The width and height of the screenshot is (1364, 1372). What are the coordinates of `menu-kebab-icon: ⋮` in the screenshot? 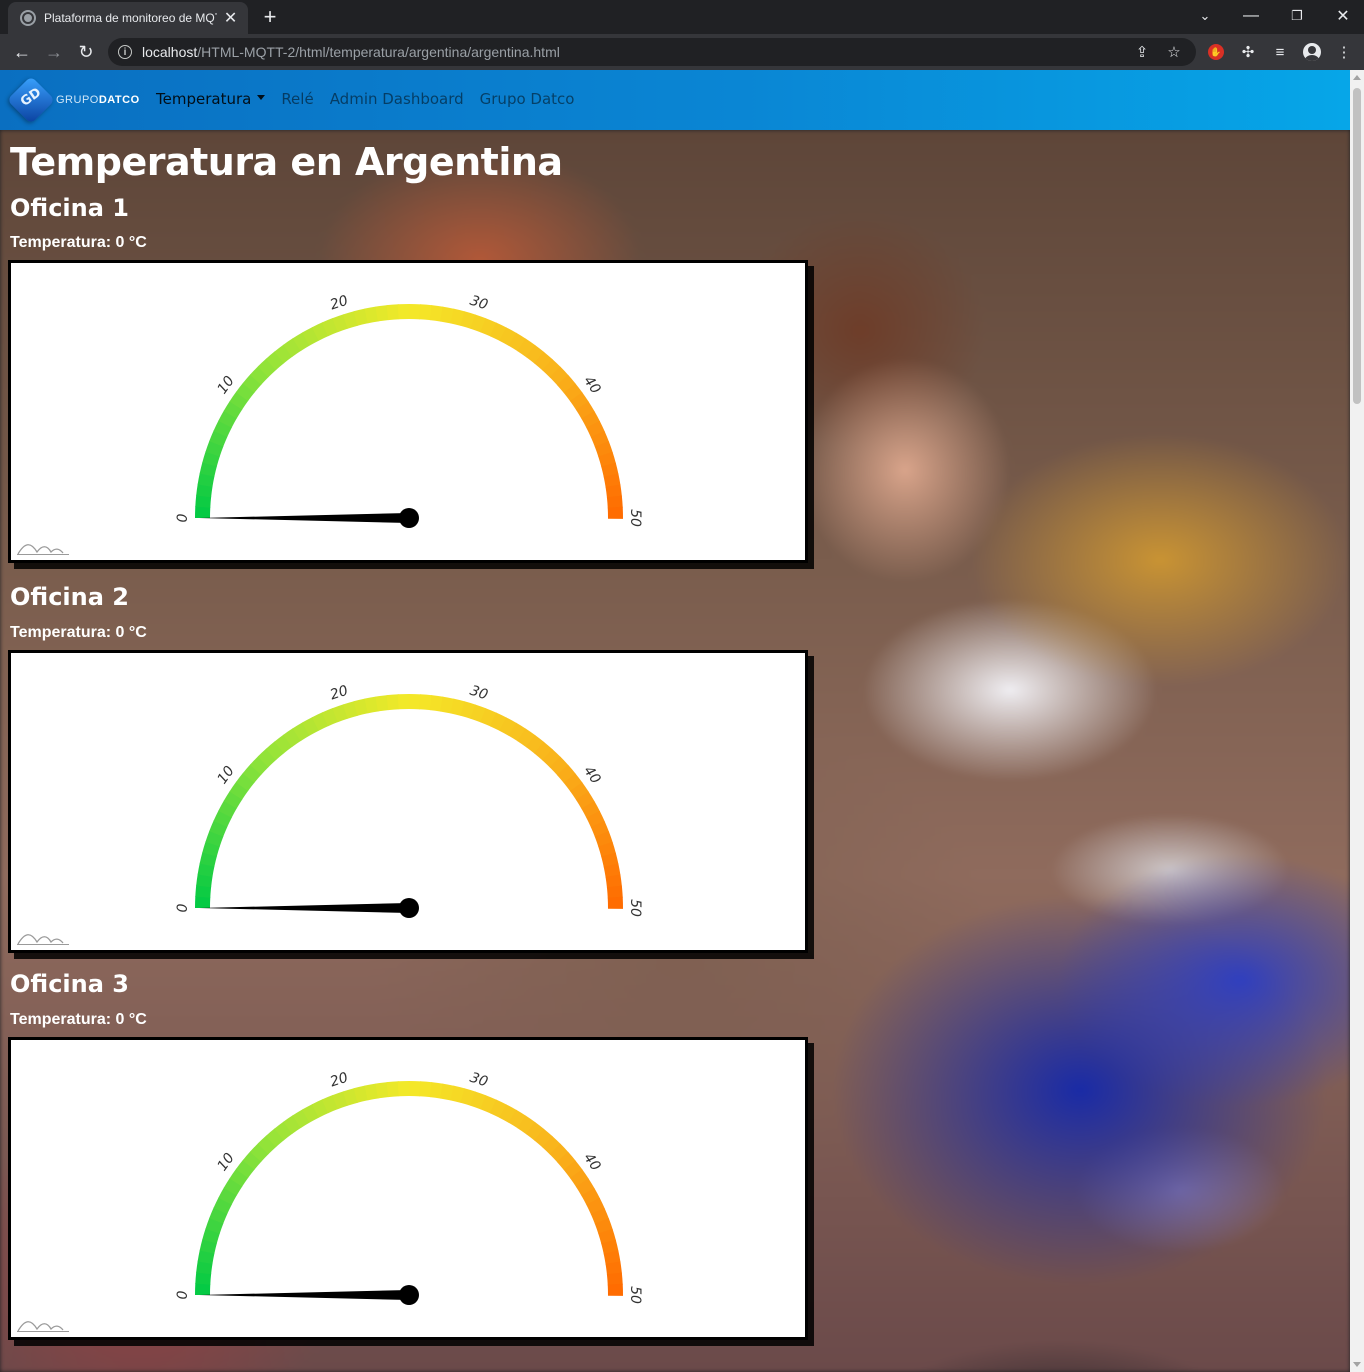 It's located at (1344, 52).